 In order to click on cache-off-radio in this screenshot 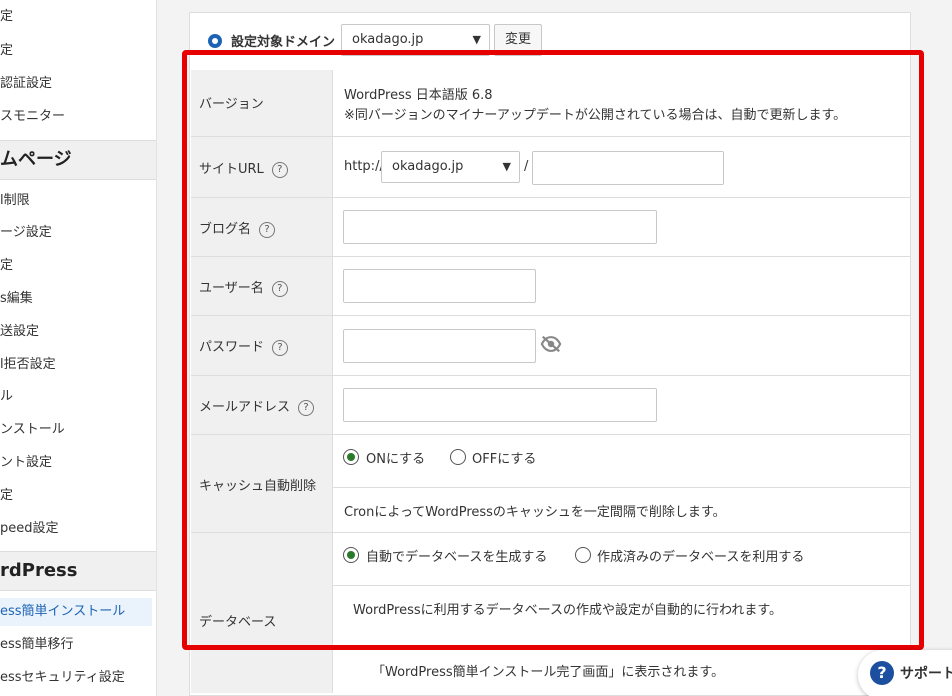, I will do `click(458, 457)`.